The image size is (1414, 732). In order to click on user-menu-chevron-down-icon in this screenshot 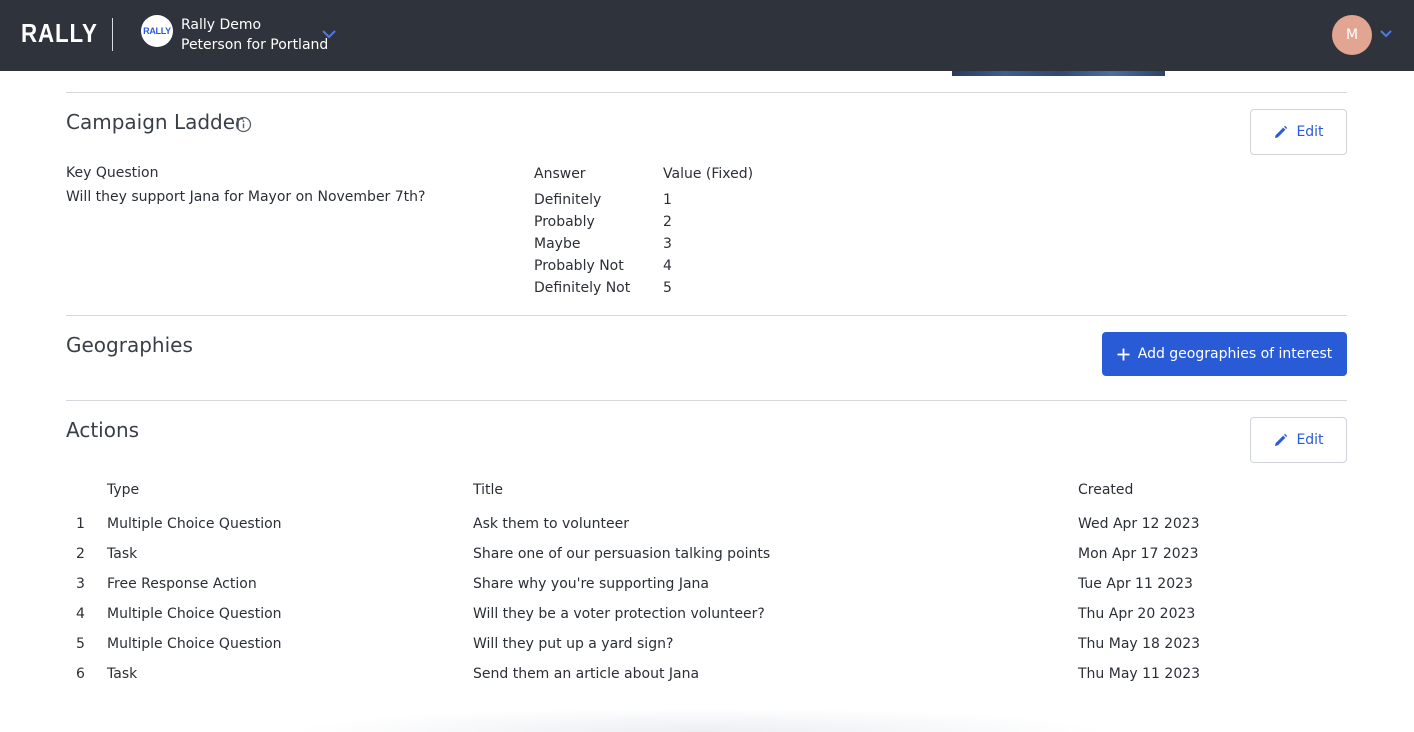, I will do `click(1386, 34)`.